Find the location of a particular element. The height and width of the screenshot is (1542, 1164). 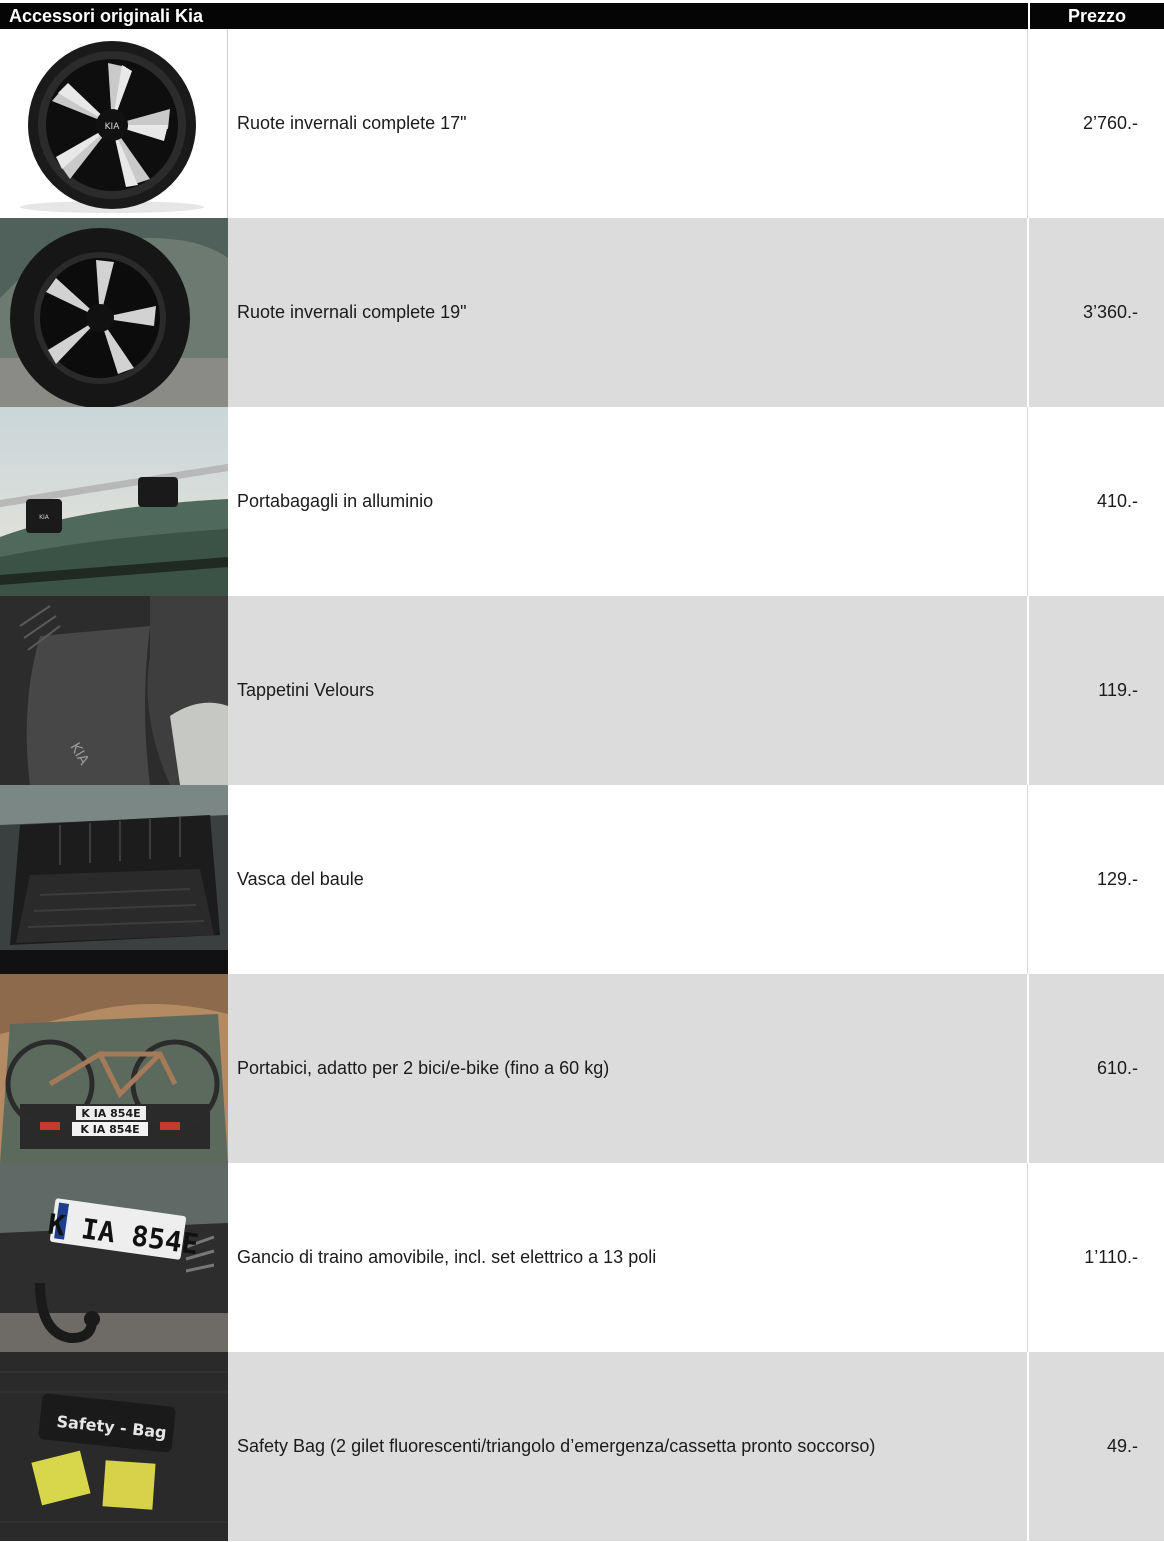

alloy-wheel-17-image: KIA is located at coordinates (114, 123).